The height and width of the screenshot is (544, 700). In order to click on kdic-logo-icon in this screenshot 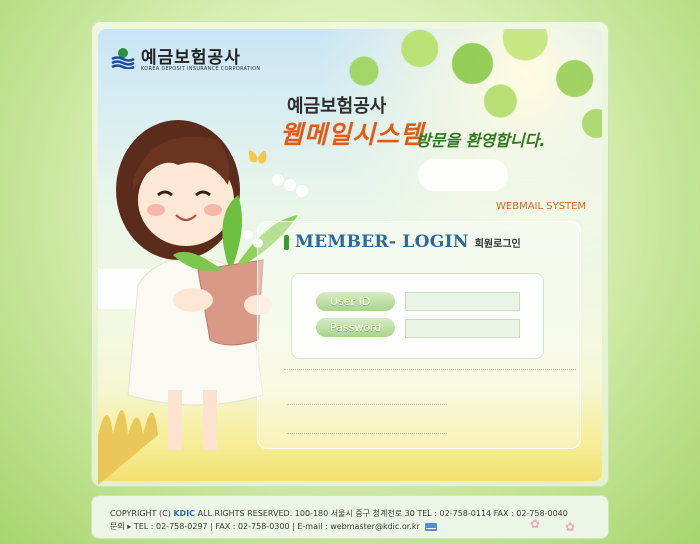, I will do `click(123, 58)`.